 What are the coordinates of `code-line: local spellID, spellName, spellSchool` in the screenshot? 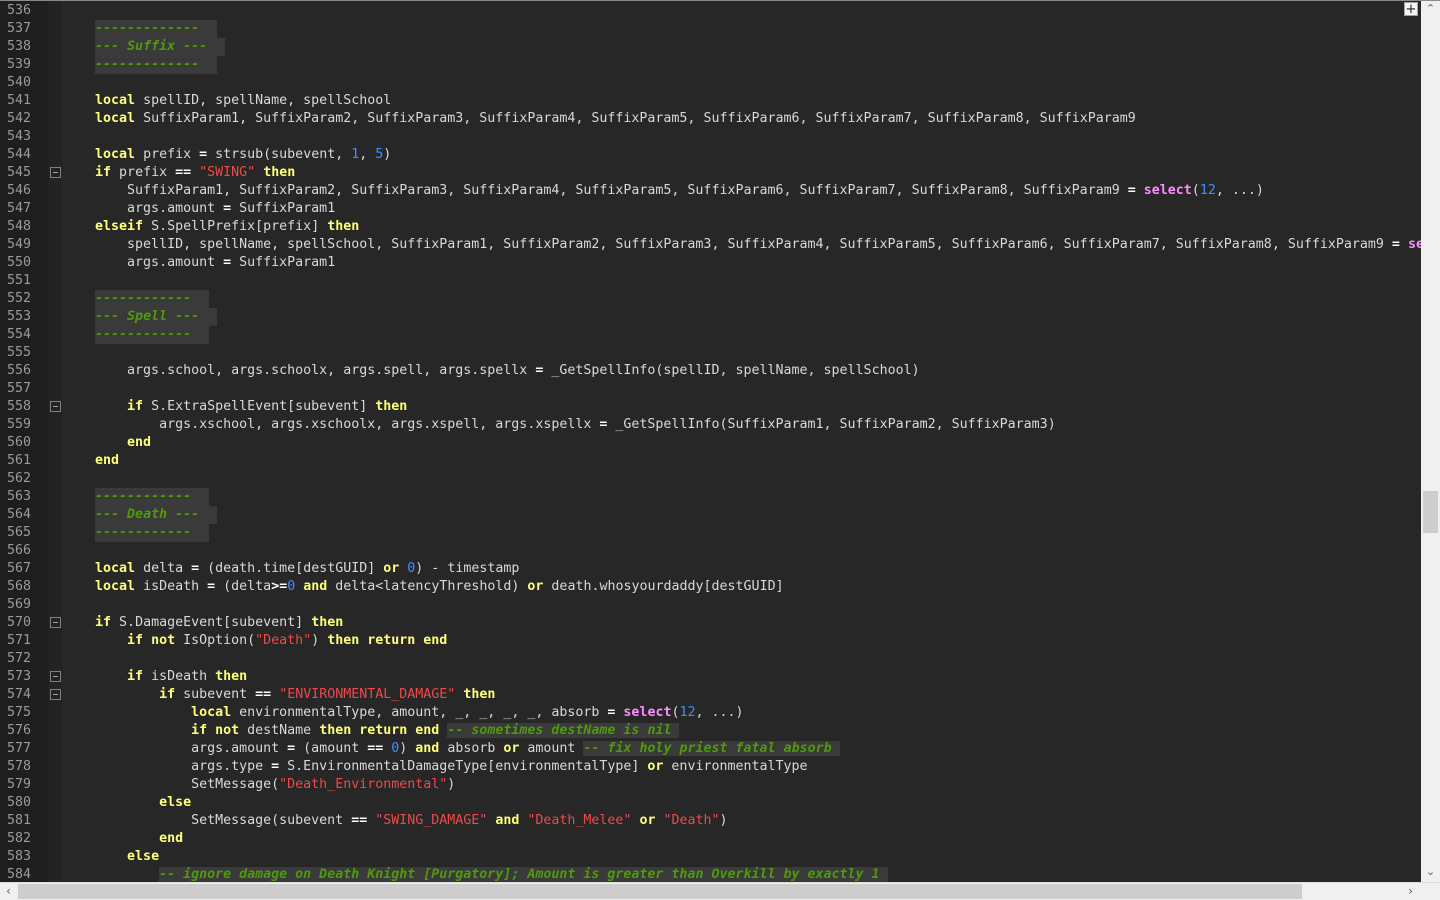 It's located at (227, 101).